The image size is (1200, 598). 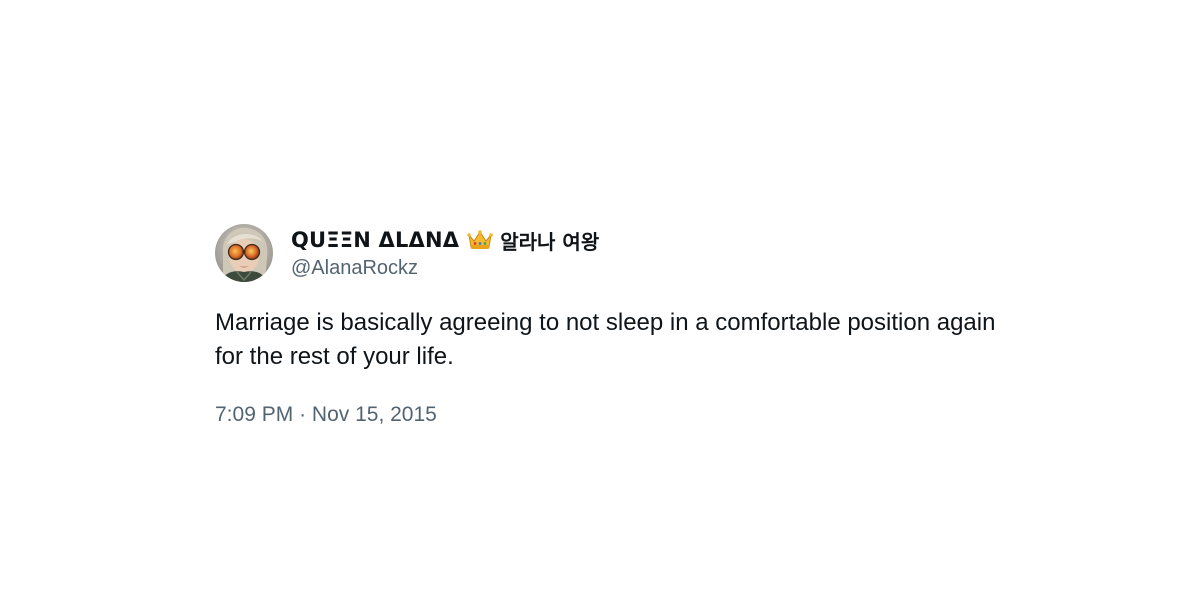 I want to click on tweet-date: Nov 15, 2015, so click(x=374, y=414).